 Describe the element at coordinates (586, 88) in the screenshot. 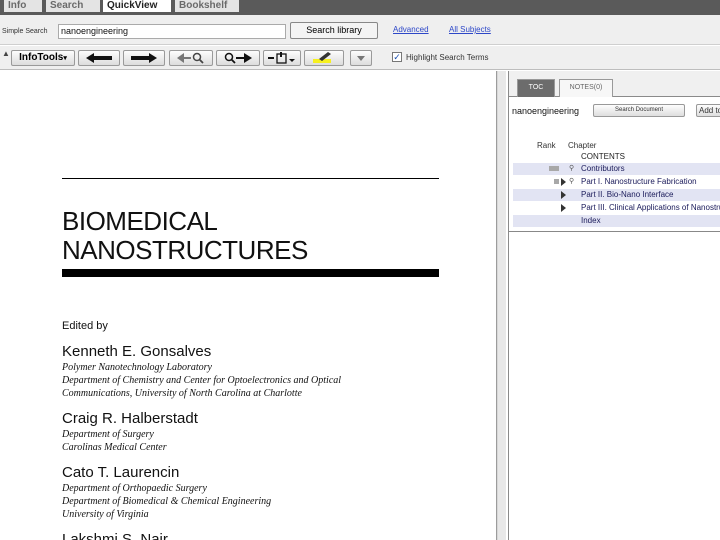

I see `tab-notes: NOTES(0)` at that location.